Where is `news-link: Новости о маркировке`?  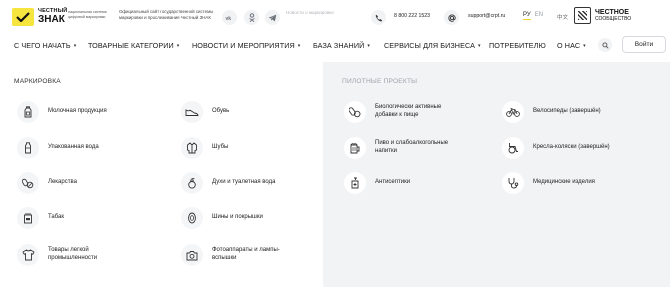 news-link: Новости о маркировке is located at coordinates (312, 13).